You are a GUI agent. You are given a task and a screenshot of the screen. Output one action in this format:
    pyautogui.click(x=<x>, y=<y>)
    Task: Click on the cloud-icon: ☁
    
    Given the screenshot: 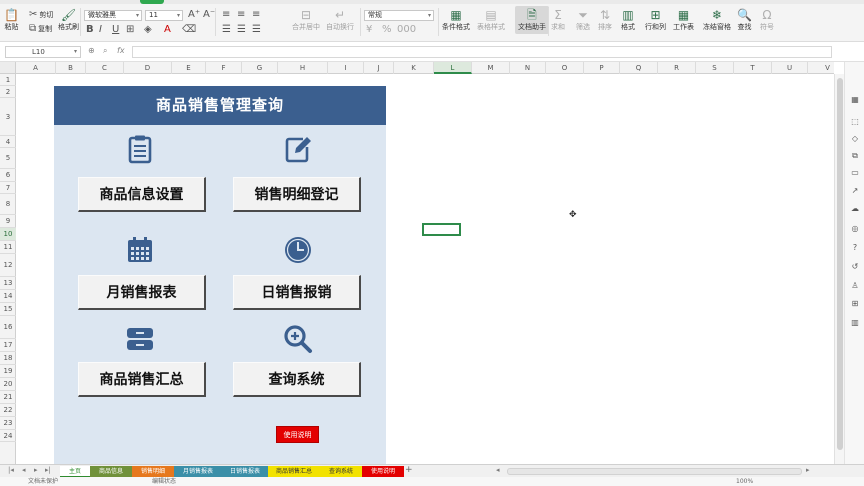 What is the action you would take?
    pyautogui.click(x=855, y=209)
    